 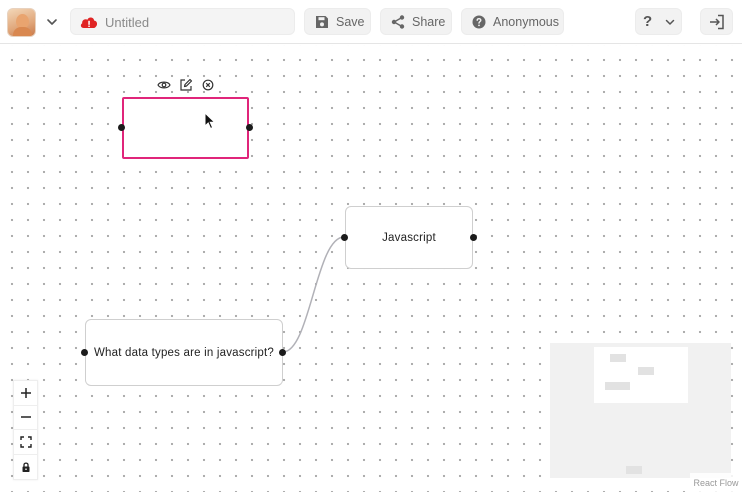 I want to click on flow-node-question: What data types are in javascript?, so click(x=184, y=352).